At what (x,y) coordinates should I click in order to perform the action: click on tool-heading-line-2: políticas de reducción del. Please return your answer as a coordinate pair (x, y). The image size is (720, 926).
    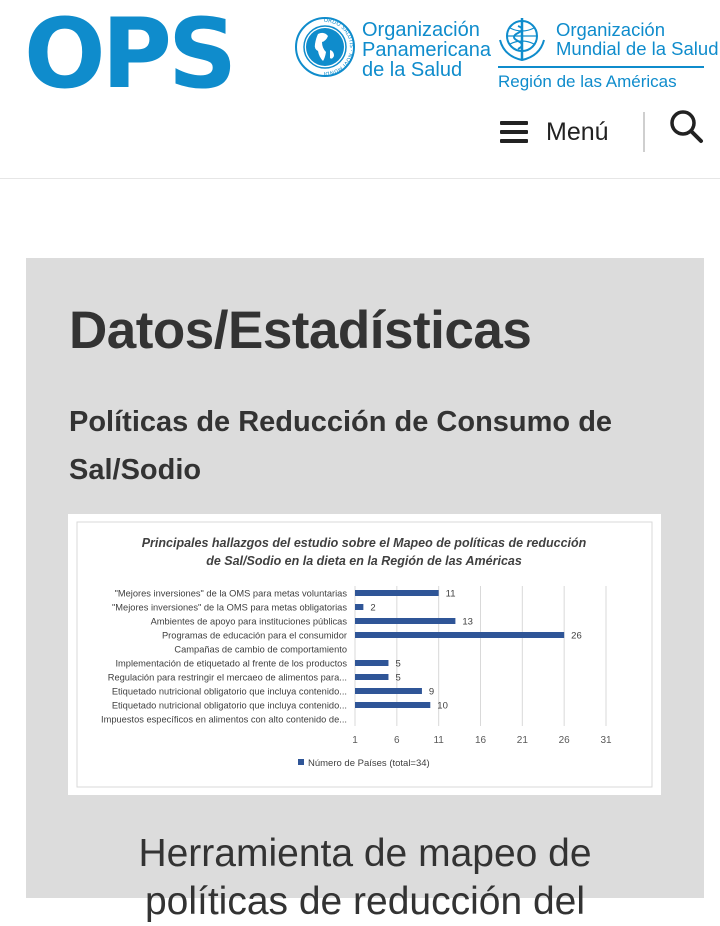
    Looking at the image, I should click on (365, 901).